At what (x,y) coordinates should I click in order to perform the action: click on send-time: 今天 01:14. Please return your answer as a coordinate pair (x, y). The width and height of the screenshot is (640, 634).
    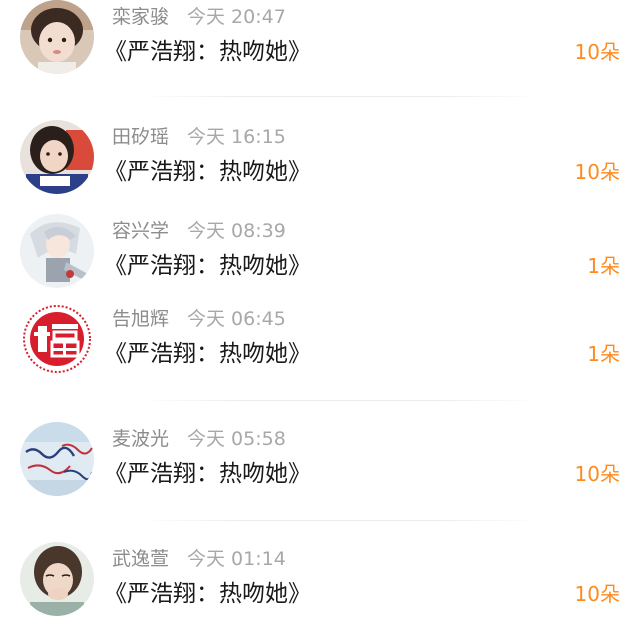
    Looking at the image, I should click on (236, 559).